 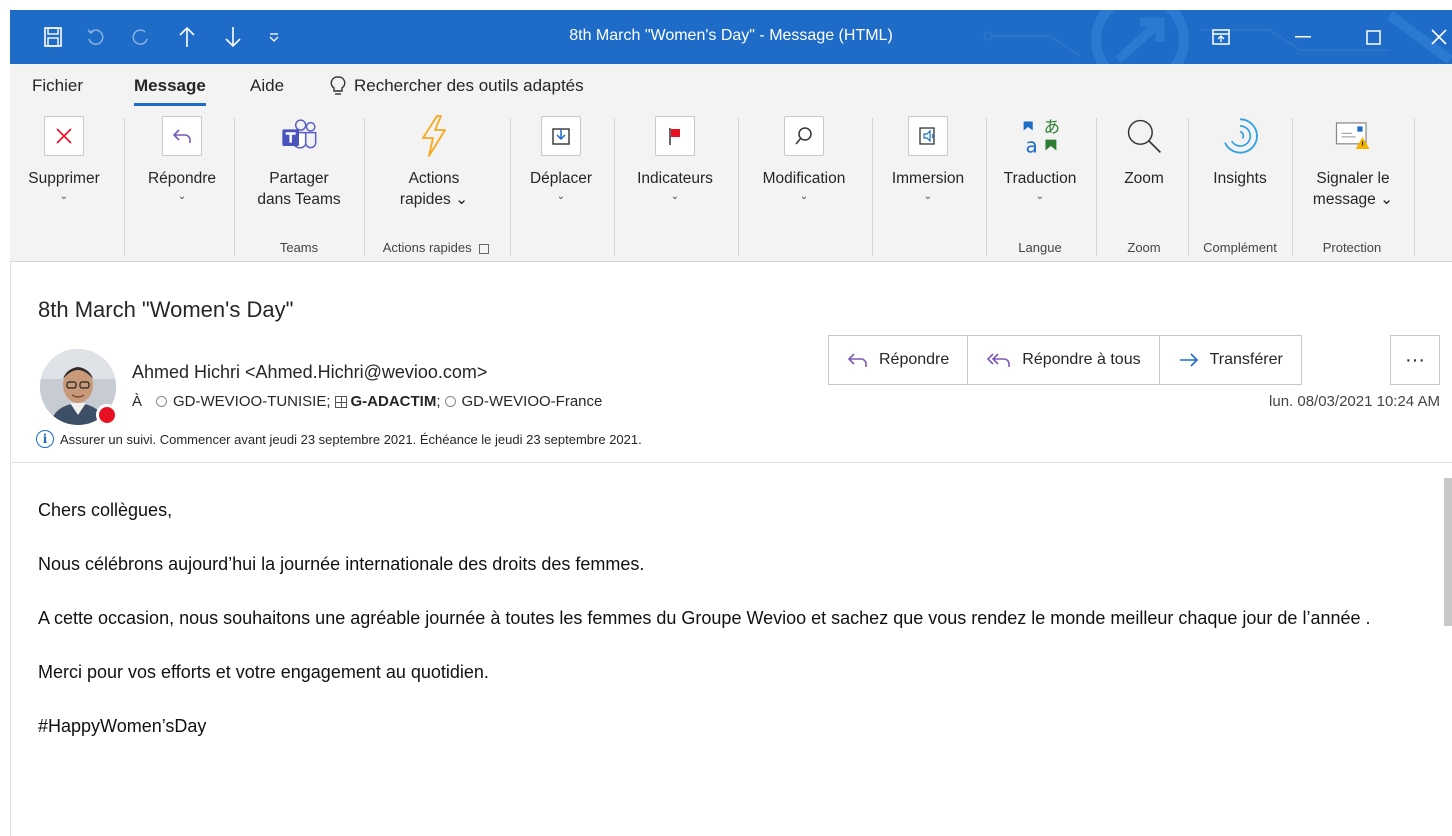 I want to click on tags-button: Indicateurs ⌄, so click(x=675, y=159).